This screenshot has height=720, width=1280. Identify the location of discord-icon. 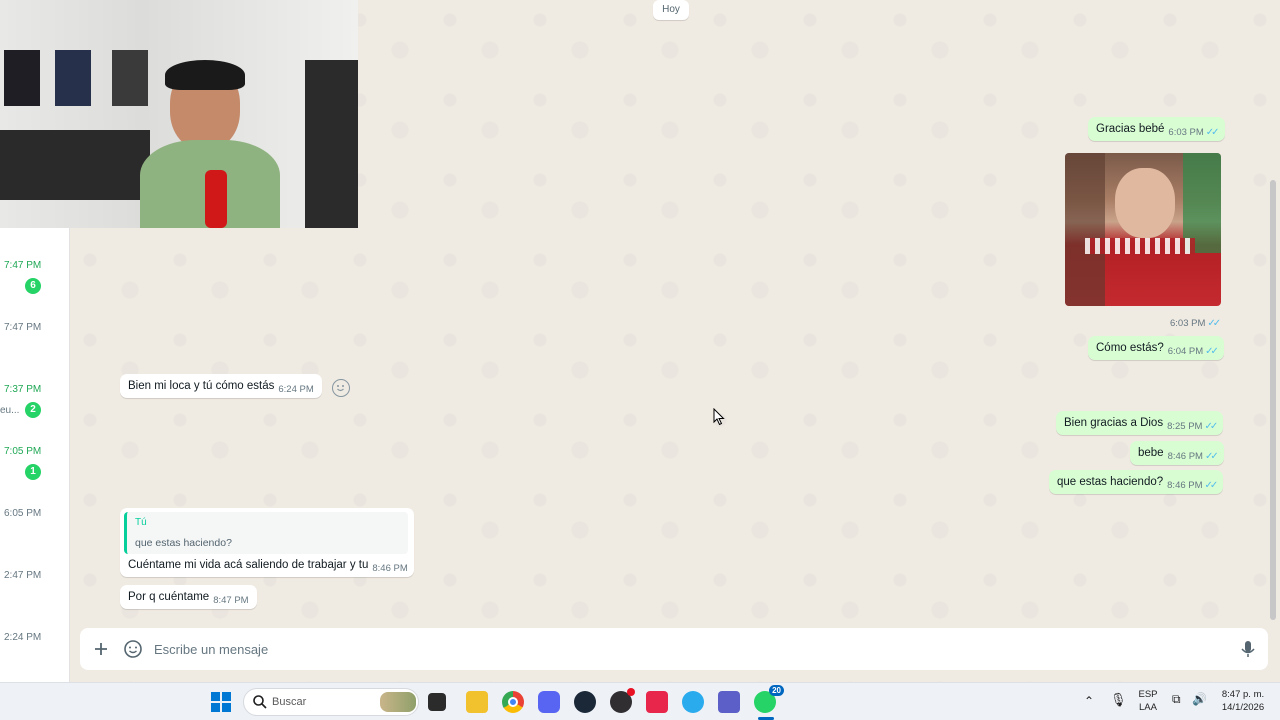
(549, 702).